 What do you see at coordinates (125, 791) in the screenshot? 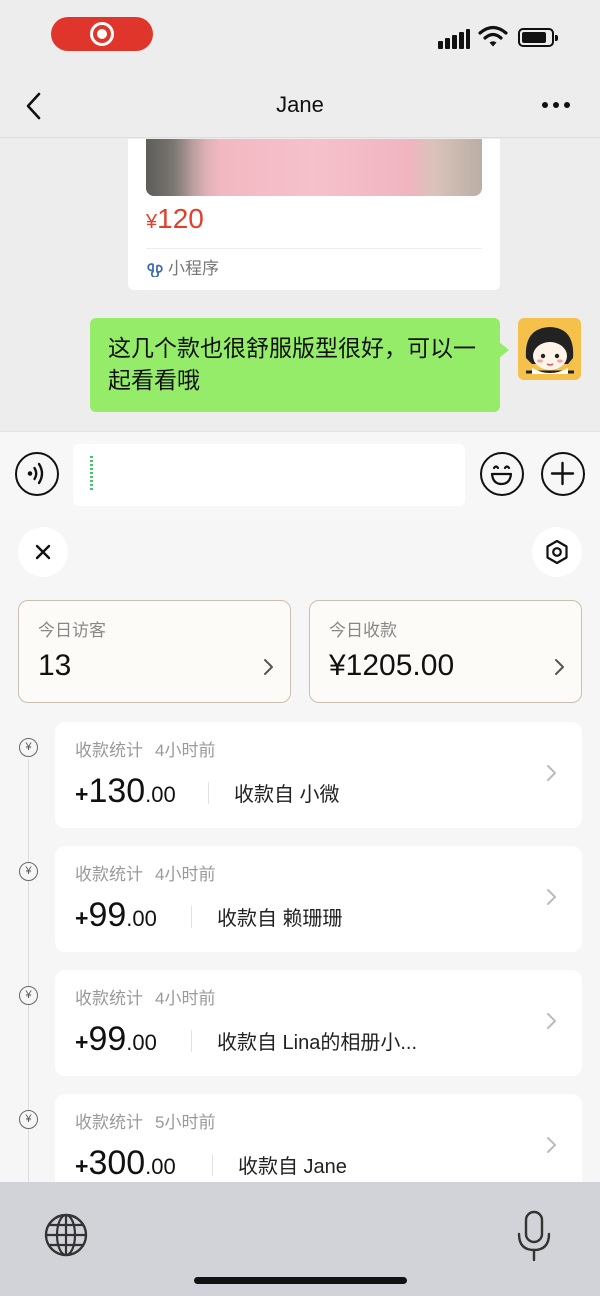
I see `payment-amount: +130.00` at bounding box center [125, 791].